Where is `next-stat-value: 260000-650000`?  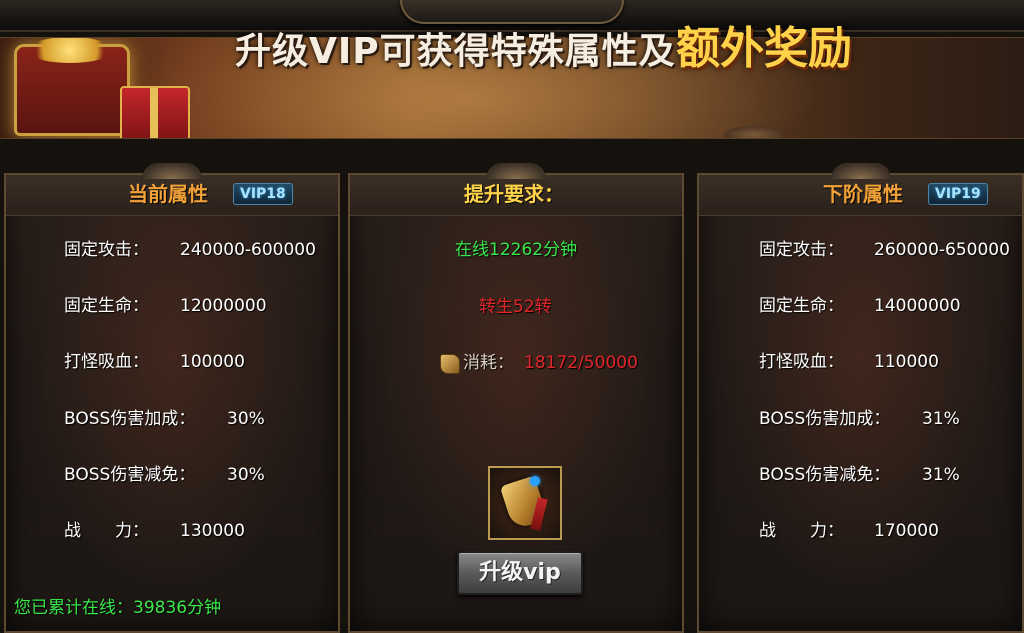
next-stat-value: 260000-650000 is located at coordinates (942, 250).